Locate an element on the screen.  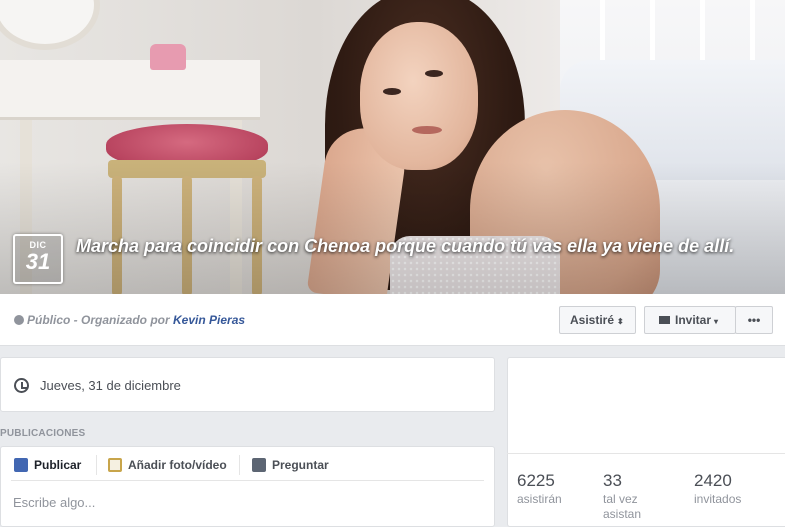
attend-label: Asistiré is located at coordinates (592, 320).